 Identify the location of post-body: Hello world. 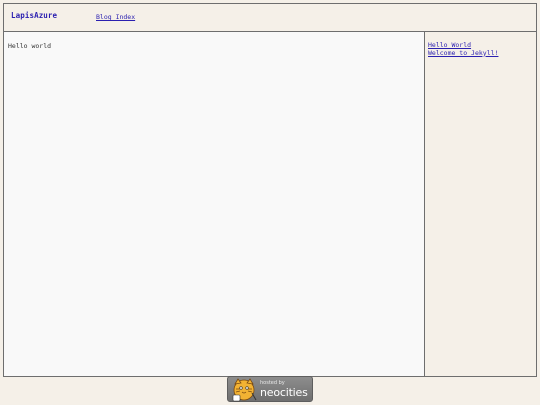
(30, 46).